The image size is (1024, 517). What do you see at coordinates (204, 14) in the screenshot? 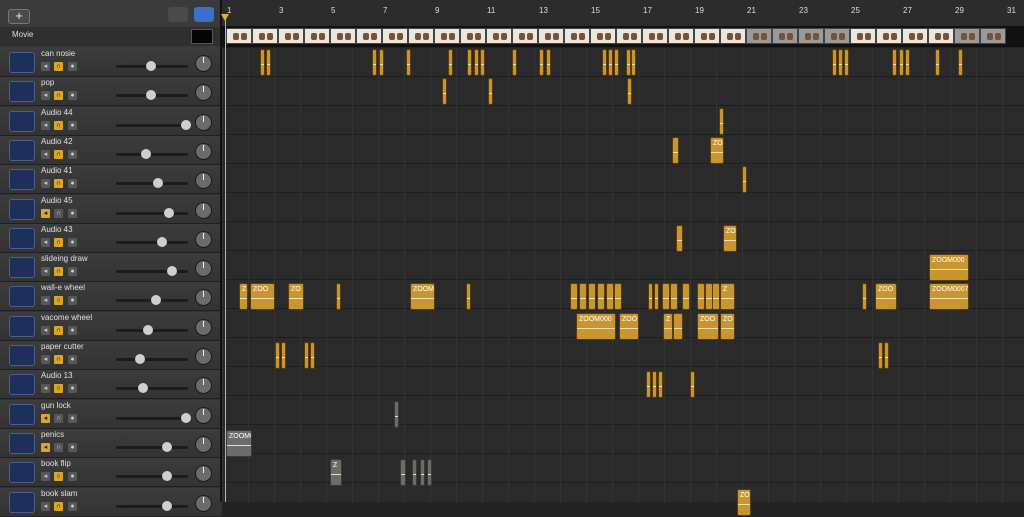
I see `flex-time-button` at bounding box center [204, 14].